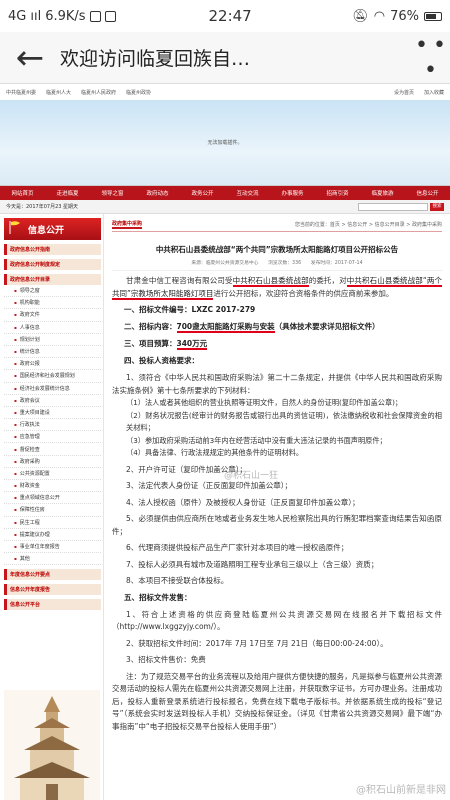 The height and width of the screenshot is (800, 450). Describe the element at coordinates (430, 58) in the screenshot. I see `more-options-icon: • • •` at that location.